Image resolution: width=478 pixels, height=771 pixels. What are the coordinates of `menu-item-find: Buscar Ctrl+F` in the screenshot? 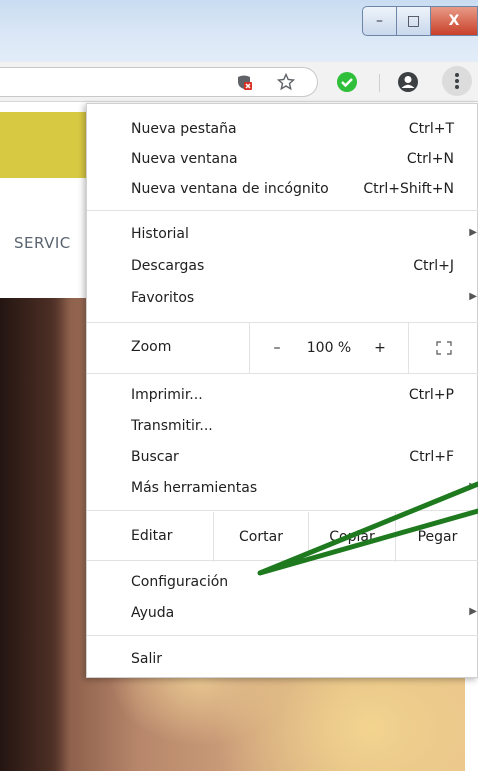 It's located at (282, 458).